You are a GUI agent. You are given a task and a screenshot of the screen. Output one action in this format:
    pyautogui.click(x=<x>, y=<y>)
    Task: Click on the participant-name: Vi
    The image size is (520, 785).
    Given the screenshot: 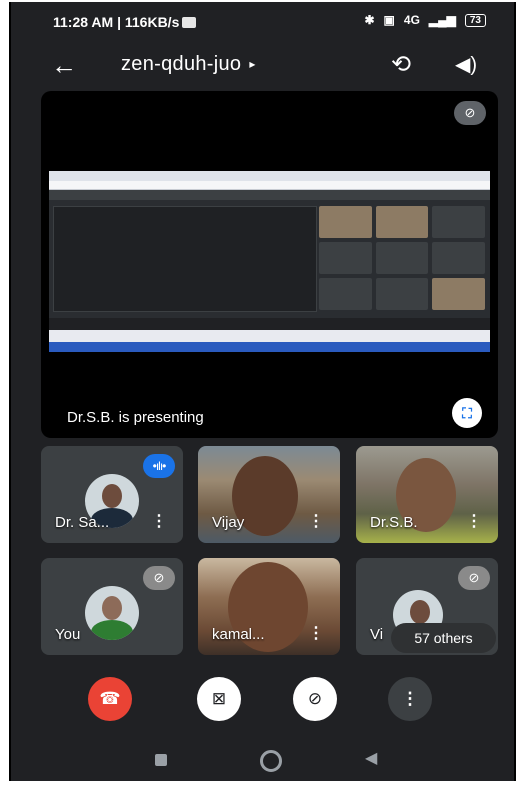 What is the action you would take?
    pyautogui.click(x=377, y=634)
    